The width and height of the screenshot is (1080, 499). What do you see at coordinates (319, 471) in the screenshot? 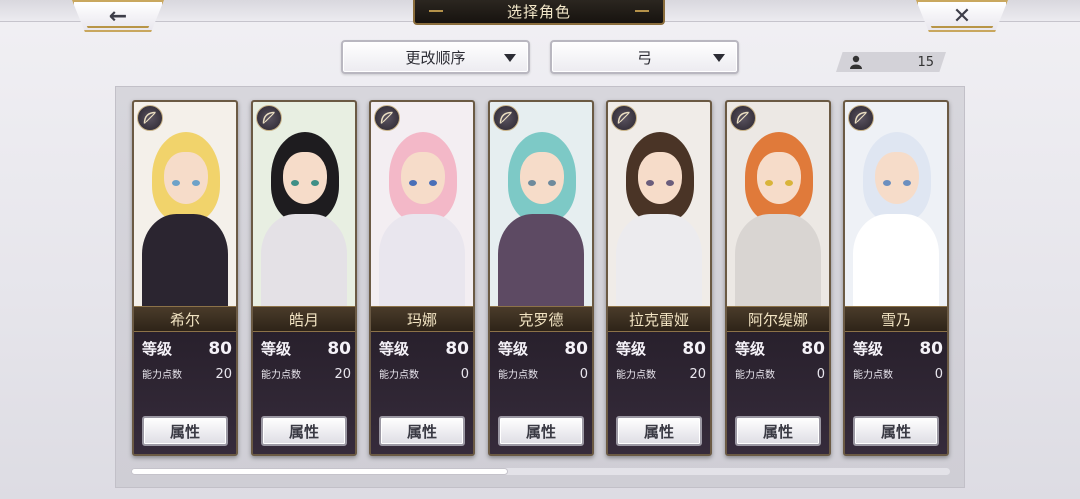
I see `scrollbar-thumb` at bounding box center [319, 471].